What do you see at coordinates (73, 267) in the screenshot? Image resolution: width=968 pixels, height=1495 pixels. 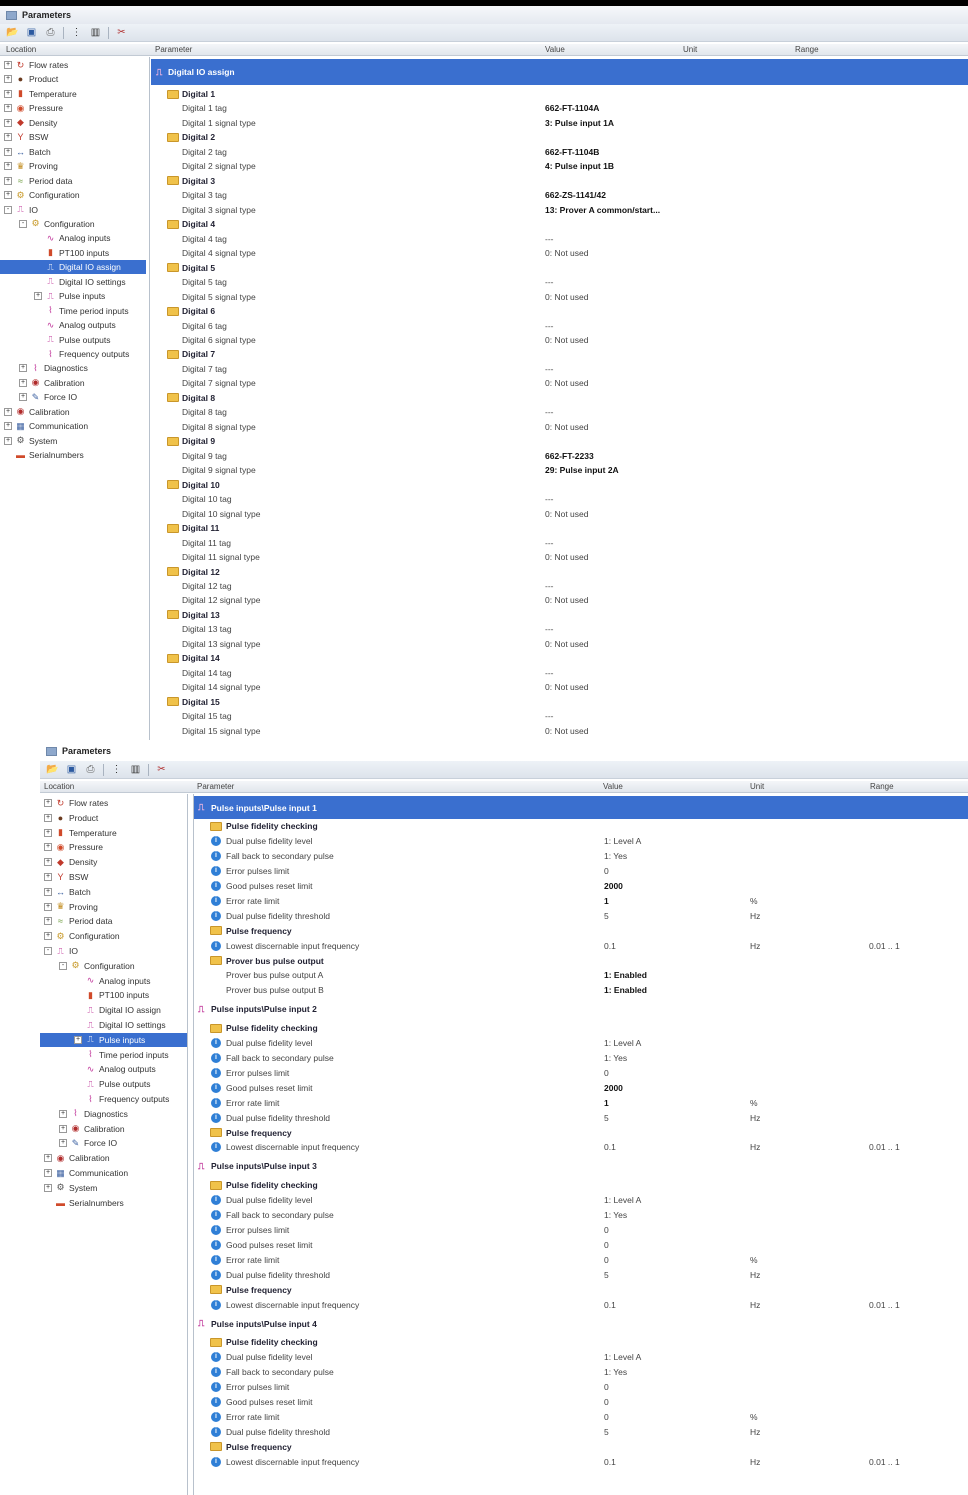 I see `tree-item-digital-io-assign: ⎍ Digital IO assign` at bounding box center [73, 267].